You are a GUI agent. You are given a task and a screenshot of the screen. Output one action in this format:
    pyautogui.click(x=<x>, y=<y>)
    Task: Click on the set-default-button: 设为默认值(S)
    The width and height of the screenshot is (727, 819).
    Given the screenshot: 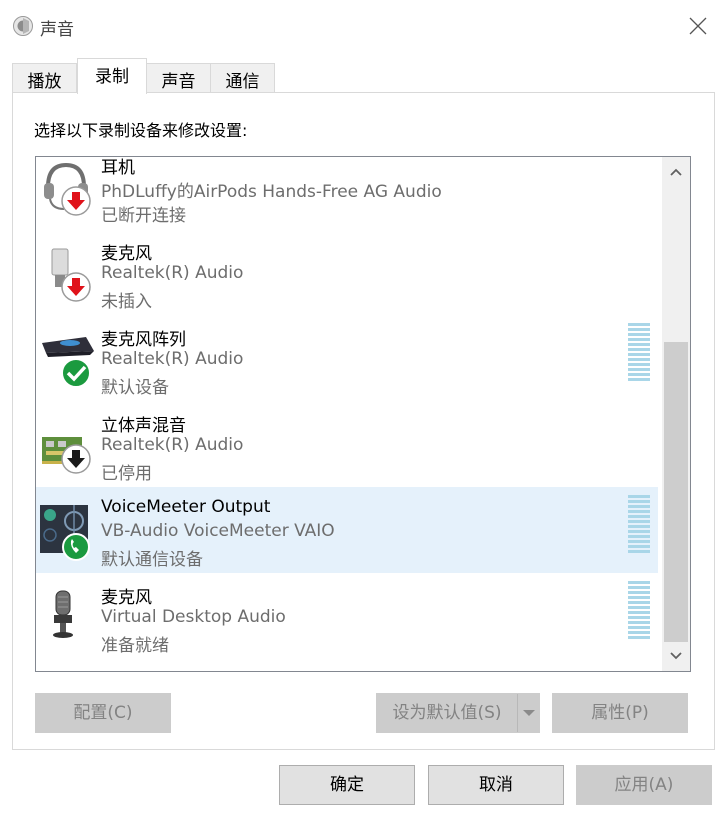 What is the action you would take?
    pyautogui.click(x=458, y=713)
    